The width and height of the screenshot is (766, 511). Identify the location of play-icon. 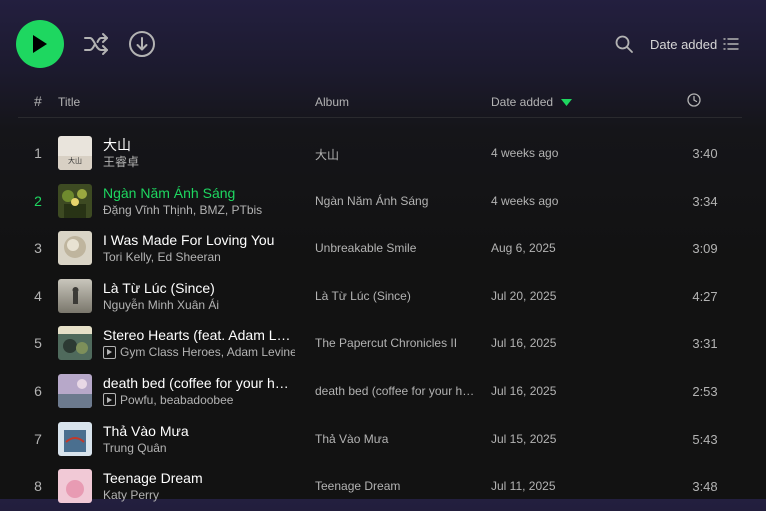
(40, 44).